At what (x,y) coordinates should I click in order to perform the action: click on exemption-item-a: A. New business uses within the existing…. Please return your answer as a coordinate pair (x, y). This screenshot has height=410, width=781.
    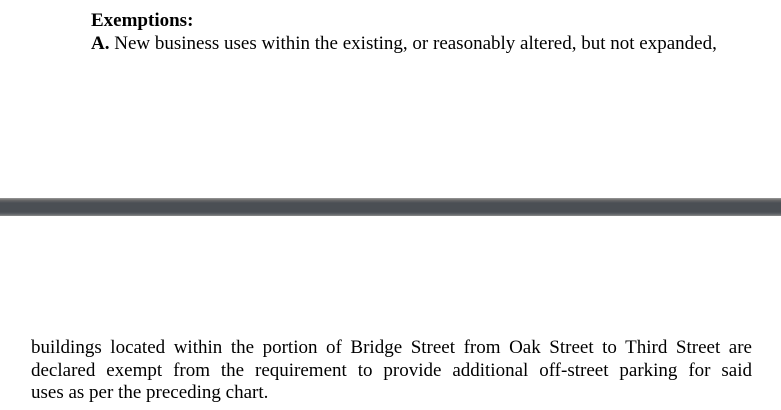
    Looking at the image, I should click on (431, 44).